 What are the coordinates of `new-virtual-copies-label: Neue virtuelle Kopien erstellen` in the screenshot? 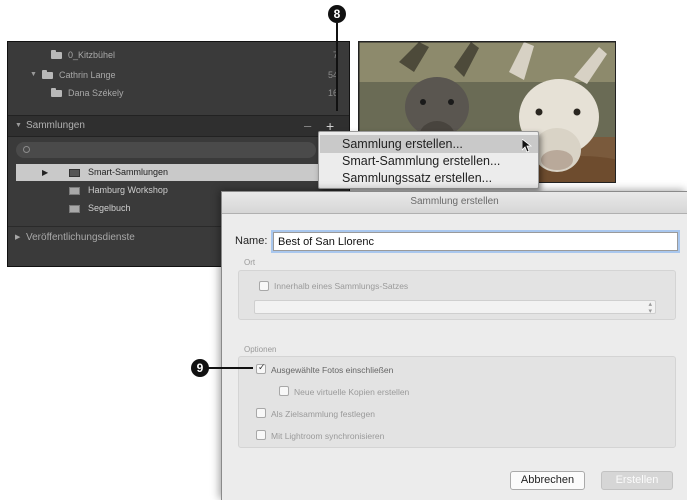 It's located at (352, 392).